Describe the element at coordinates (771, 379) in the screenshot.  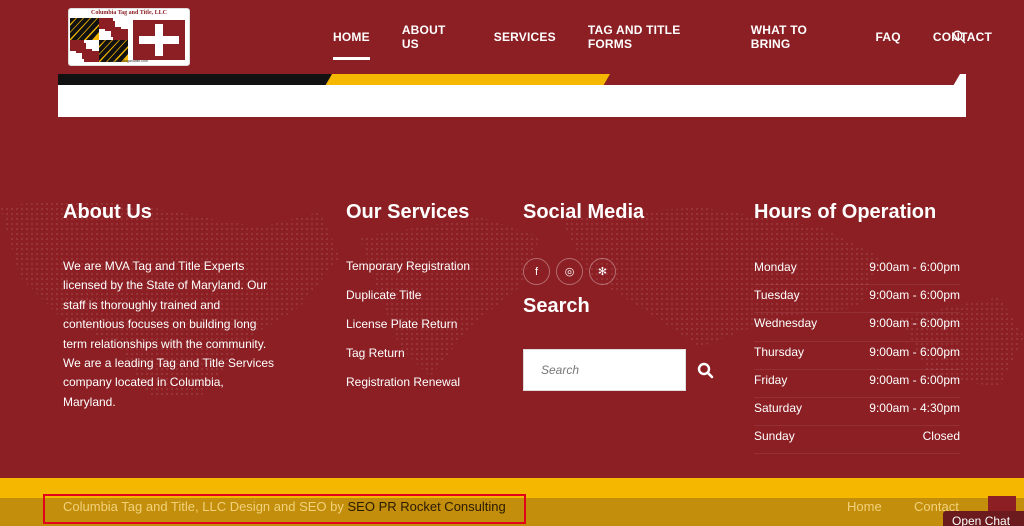
I see `hours-day: Friday` at that location.